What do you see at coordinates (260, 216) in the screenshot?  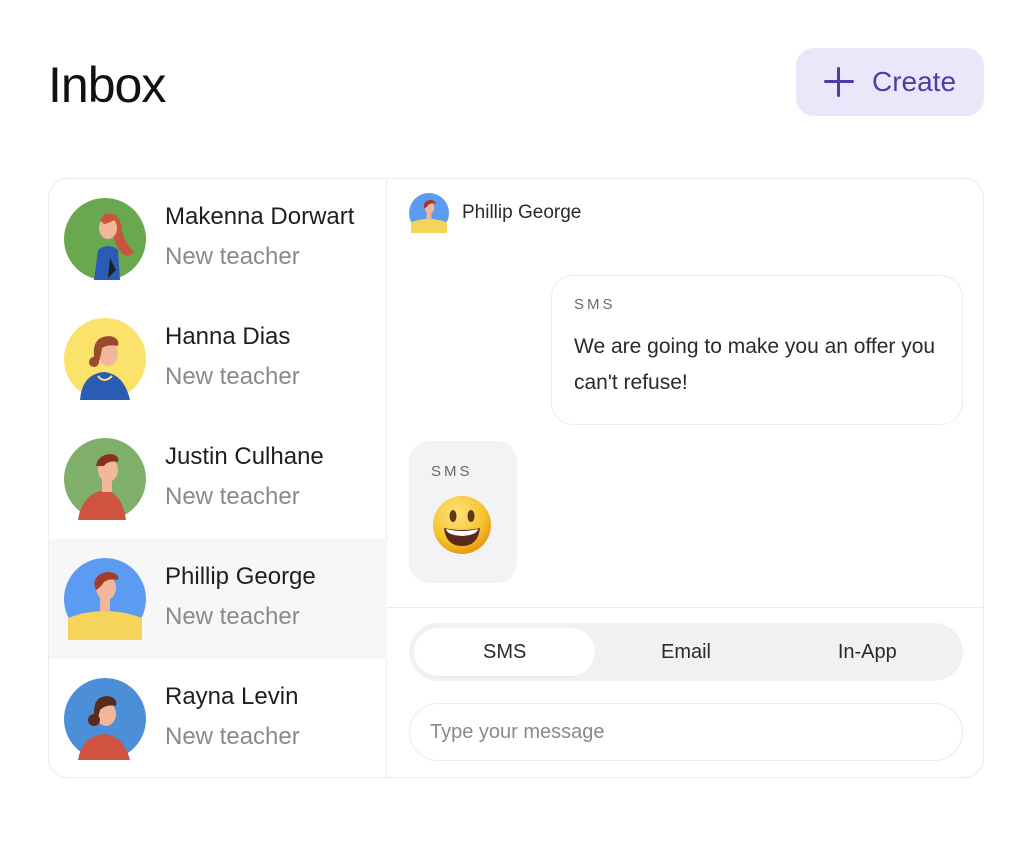 I see `contact-name: Makenna Dorwart` at bounding box center [260, 216].